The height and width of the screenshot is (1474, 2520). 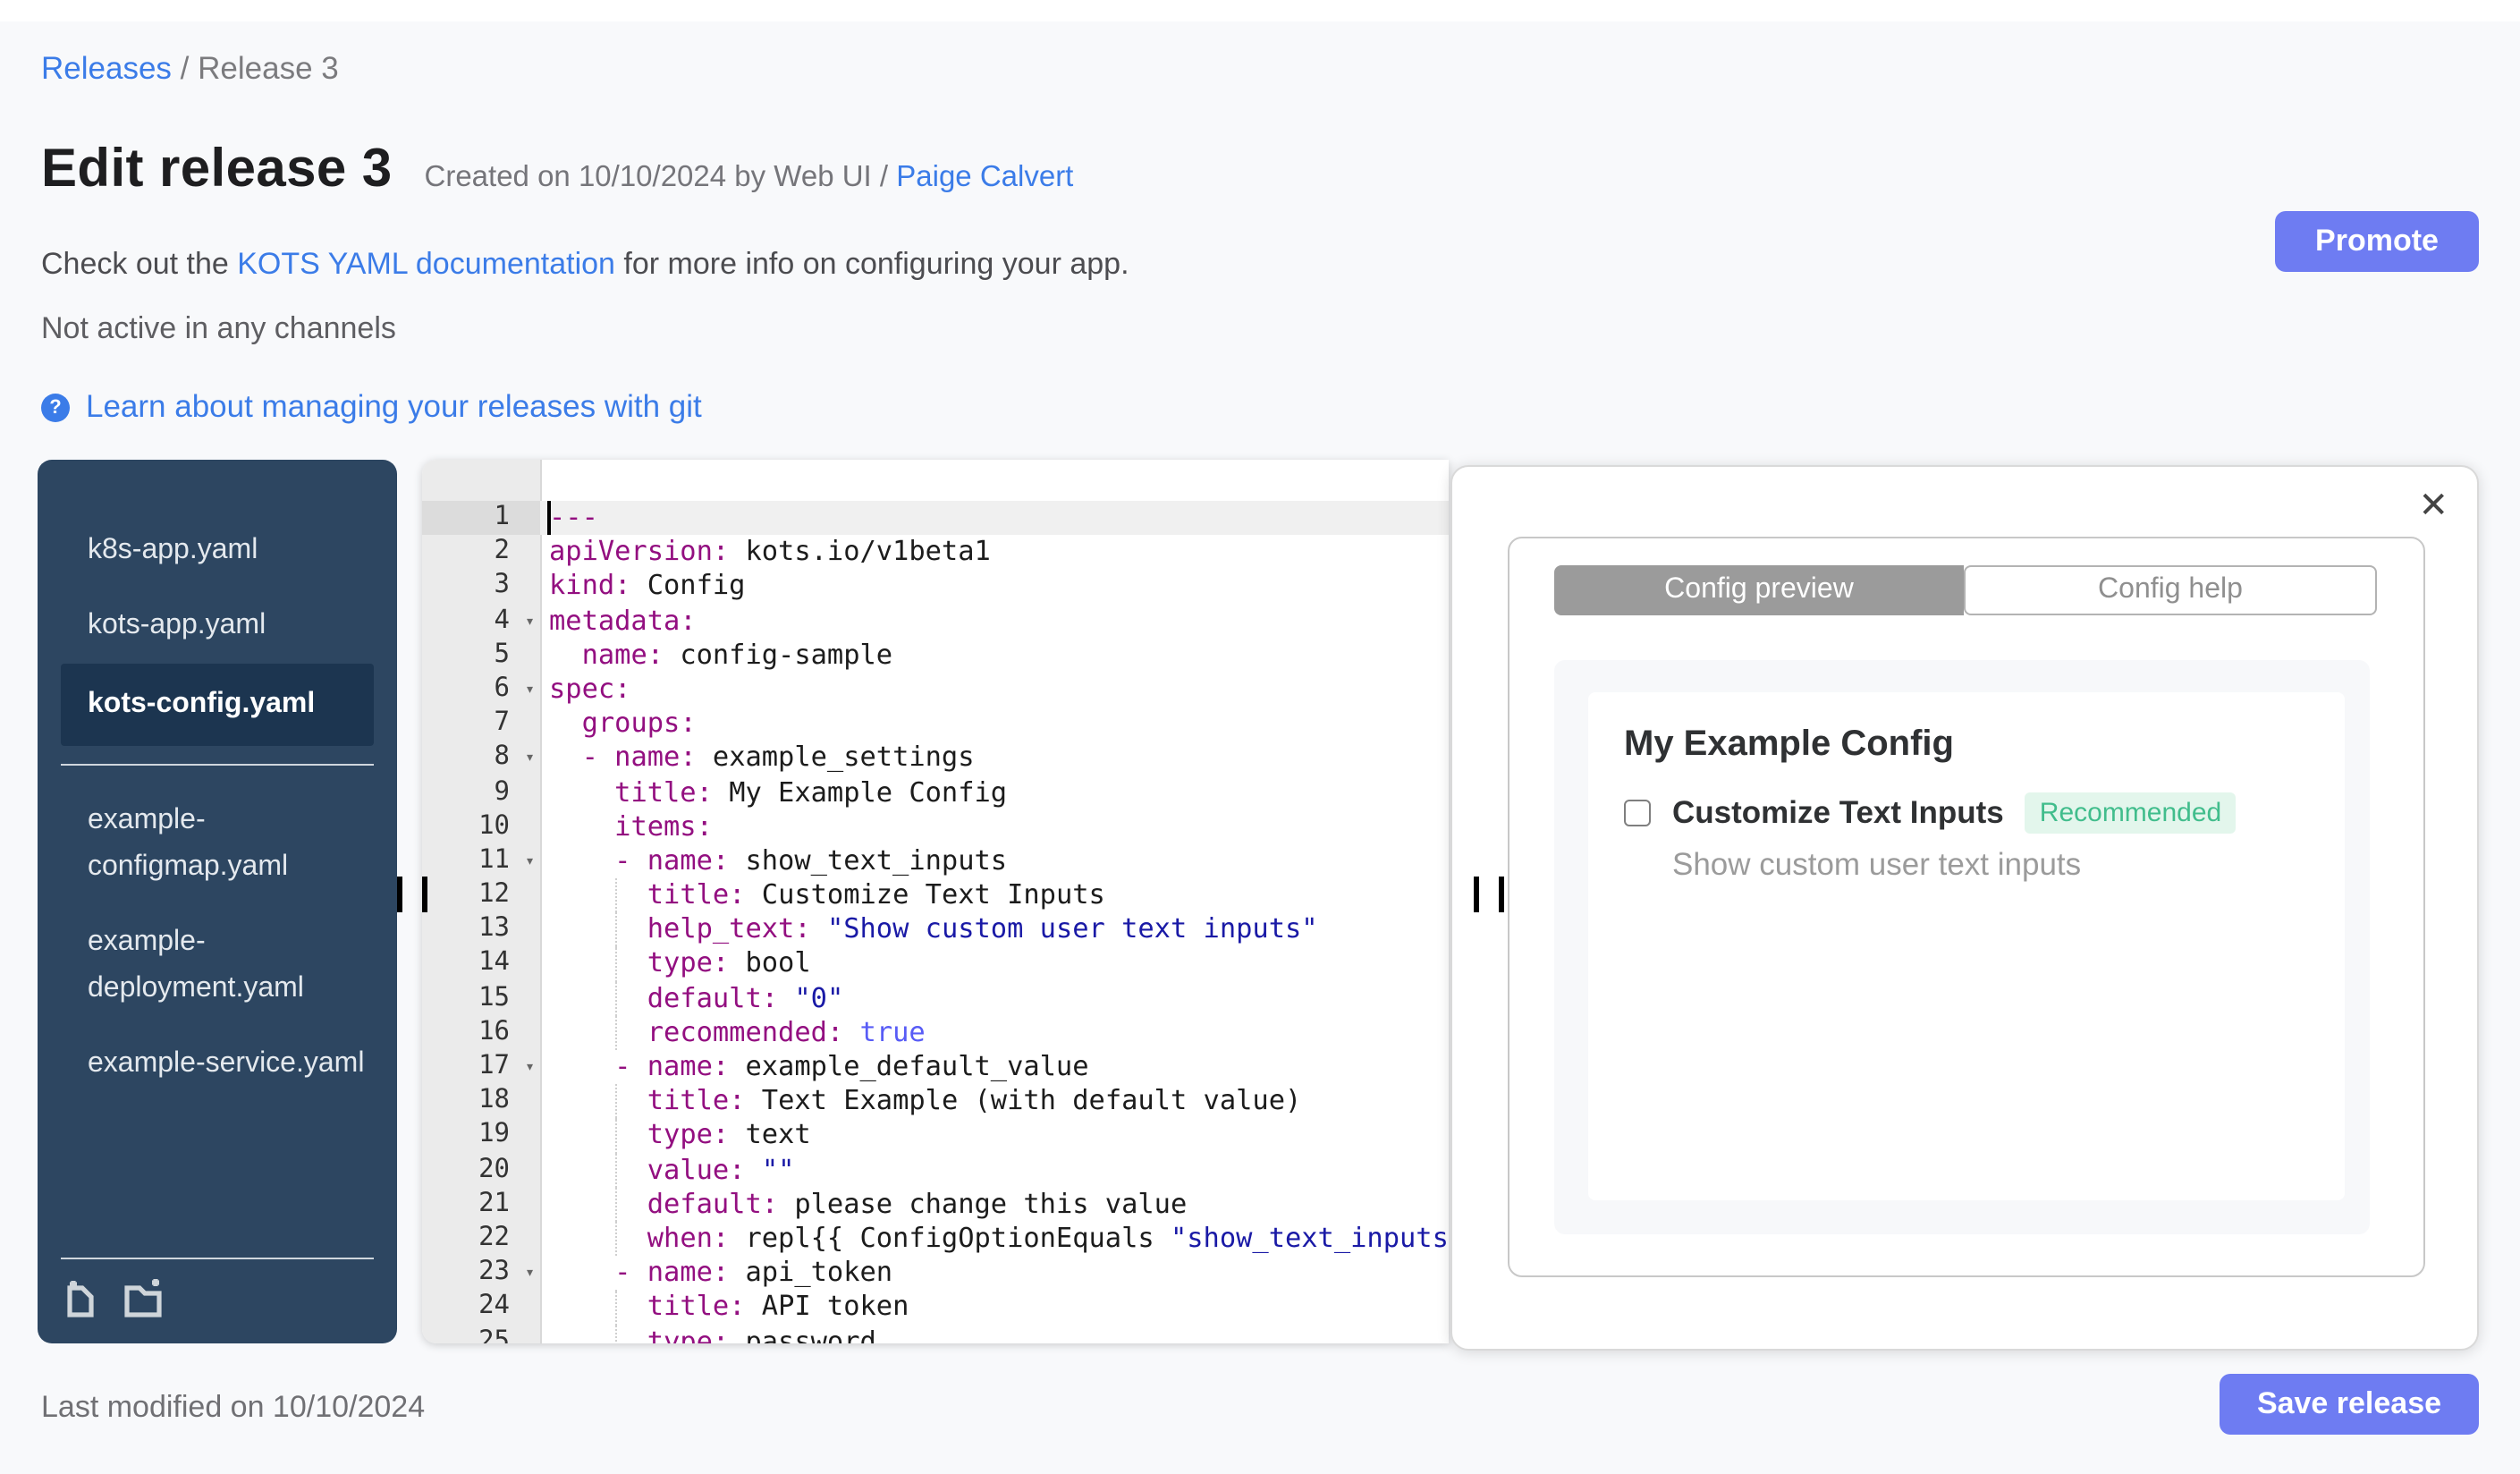 What do you see at coordinates (55, 407) in the screenshot?
I see `question-mark-icon: ?` at bounding box center [55, 407].